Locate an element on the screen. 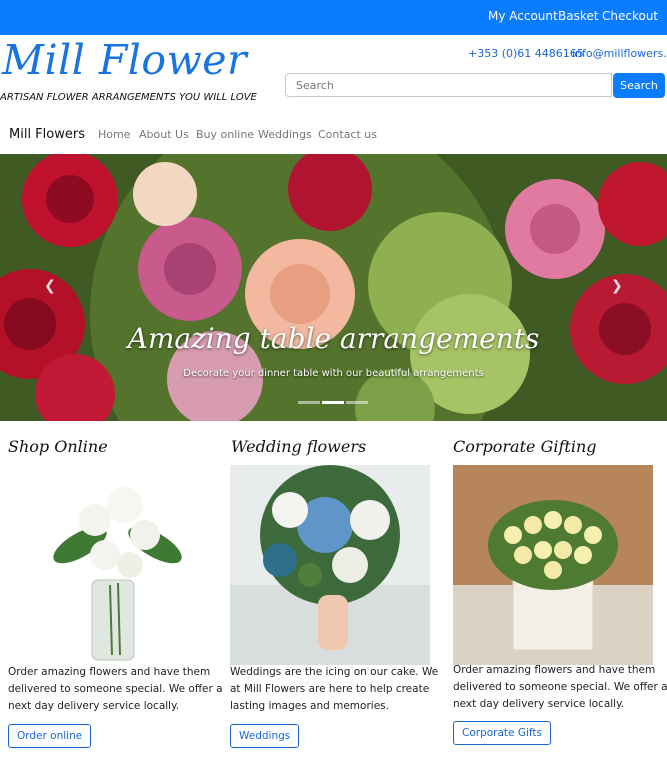 This screenshot has width=667, height=765. navbar-brand: Mill Flowers is located at coordinates (47, 134).